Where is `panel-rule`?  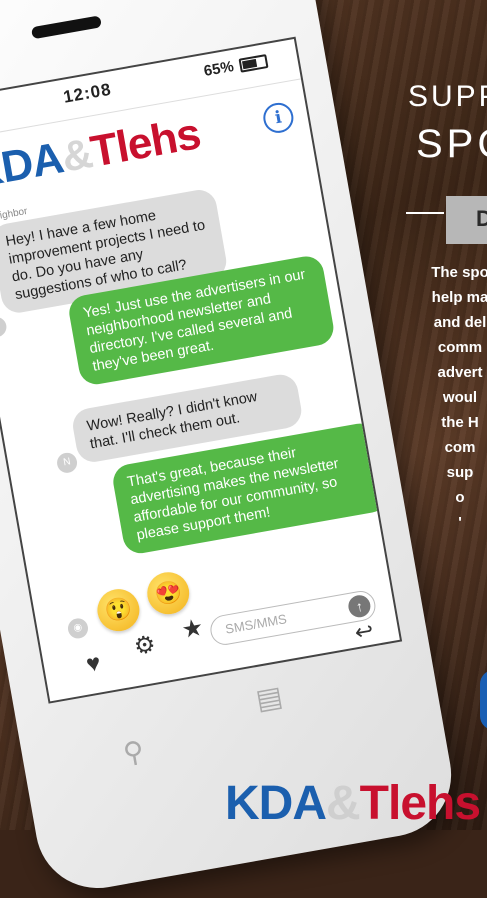
panel-rule is located at coordinates (425, 213).